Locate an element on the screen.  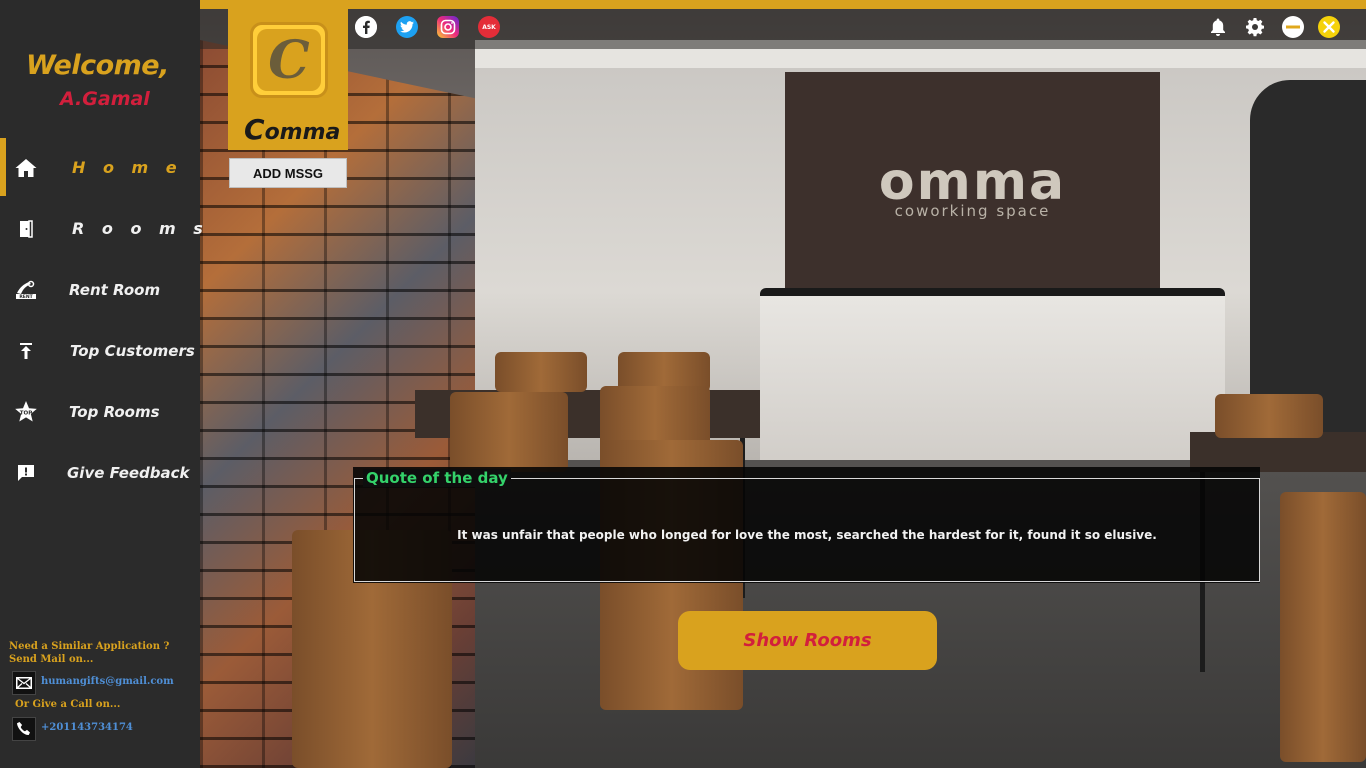
welcome-text: Welcome, is located at coordinates (97, 65).